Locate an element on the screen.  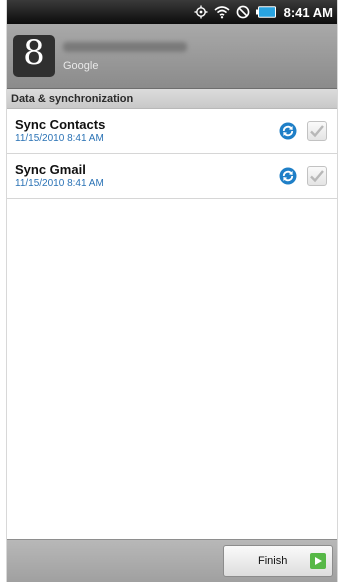
account-header: 8 Google is located at coordinates (172, 56).